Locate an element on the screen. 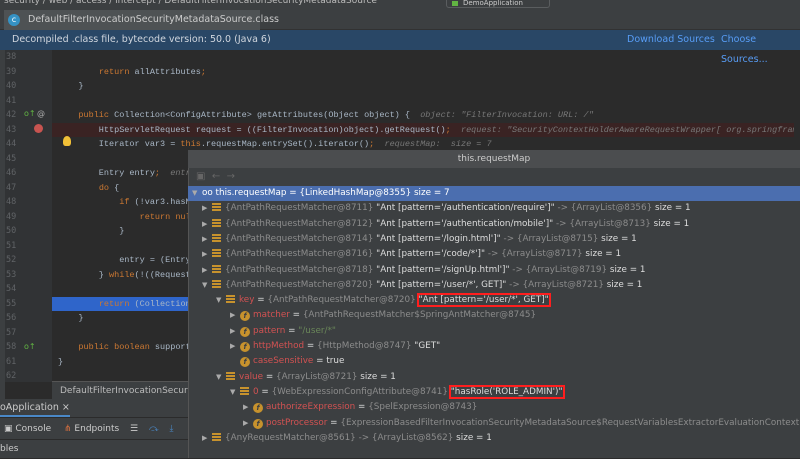  code-line: return allAttributes; is located at coordinates (429, 72).